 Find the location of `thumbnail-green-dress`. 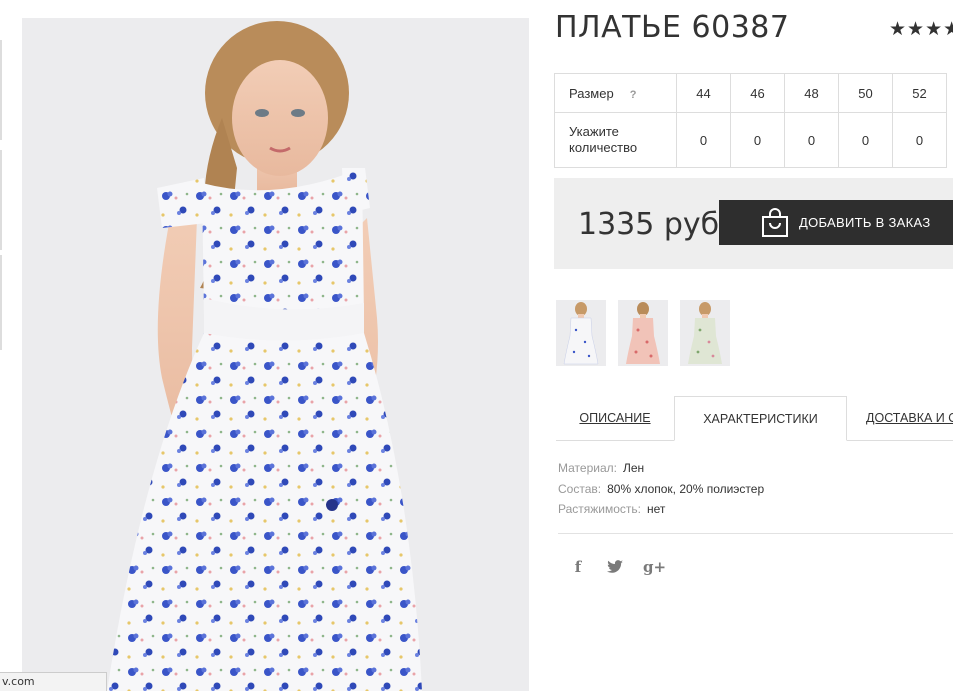

thumbnail-green-dress is located at coordinates (705, 333).